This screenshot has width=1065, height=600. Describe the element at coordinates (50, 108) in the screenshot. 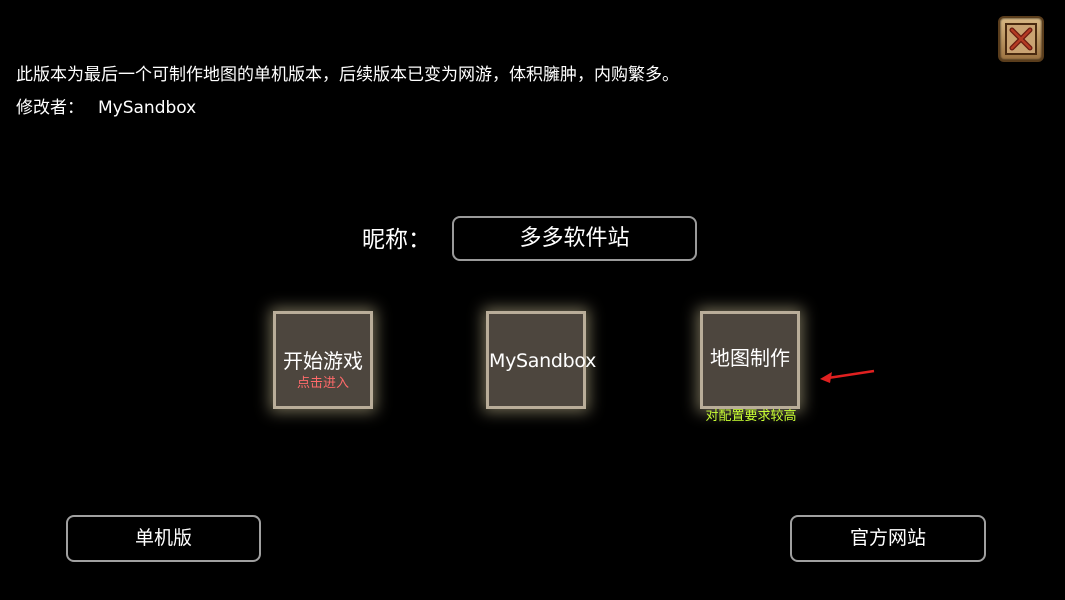

I see `author-label: 修改者：` at that location.